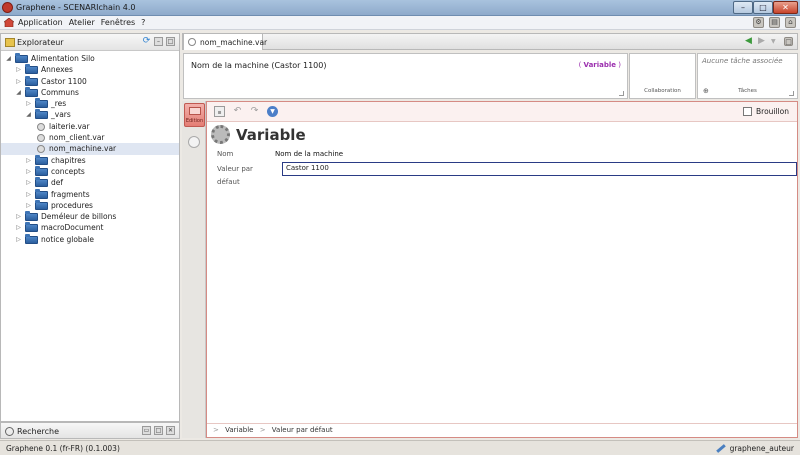  Describe the element at coordinates (237, 111) in the screenshot. I see `undo-icon: ↶` at that location.